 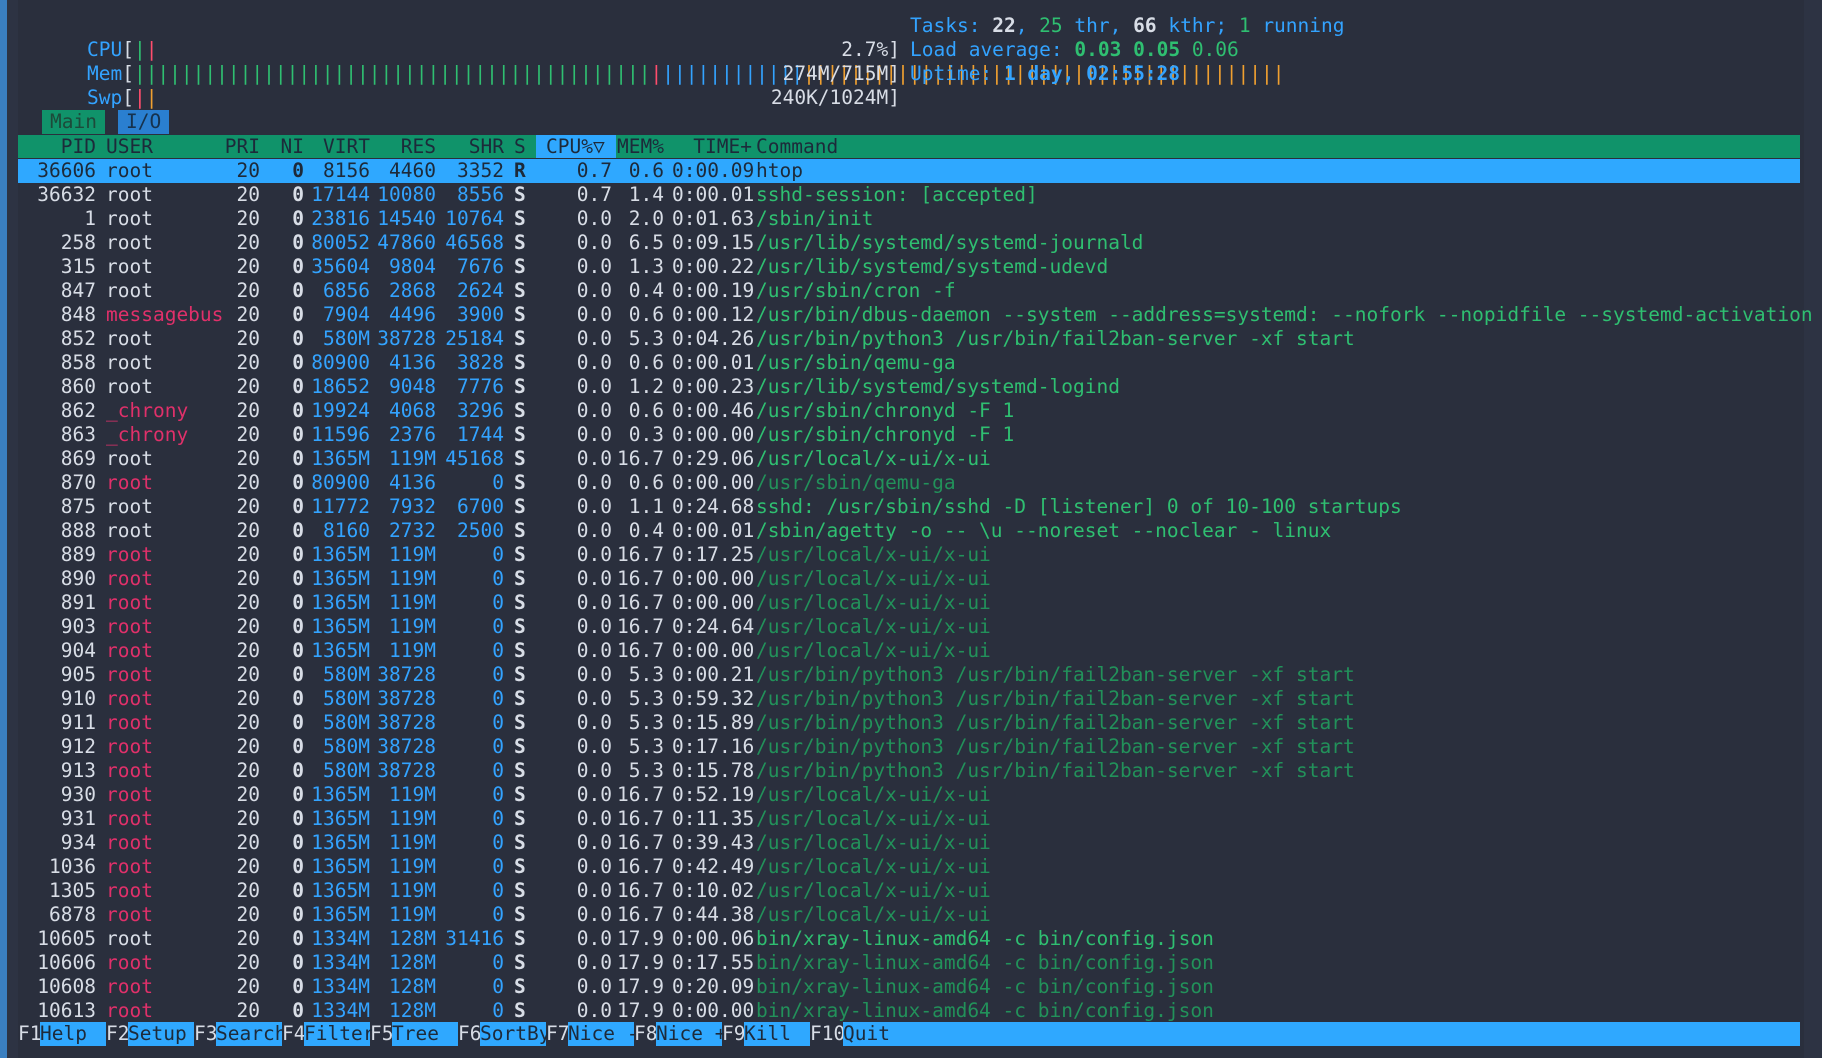 What do you see at coordinates (129, 746) in the screenshot?
I see `cell-user: root` at bounding box center [129, 746].